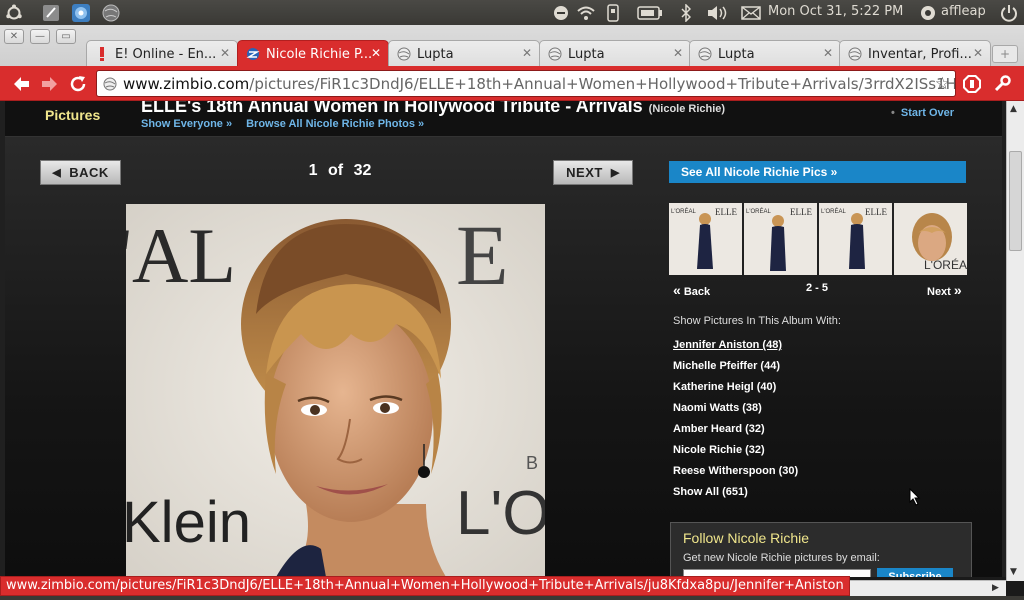 This screenshot has height=600, width=1024. What do you see at coordinates (336, 170) in the screenshot?
I see `counter-of: of` at bounding box center [336, 170].